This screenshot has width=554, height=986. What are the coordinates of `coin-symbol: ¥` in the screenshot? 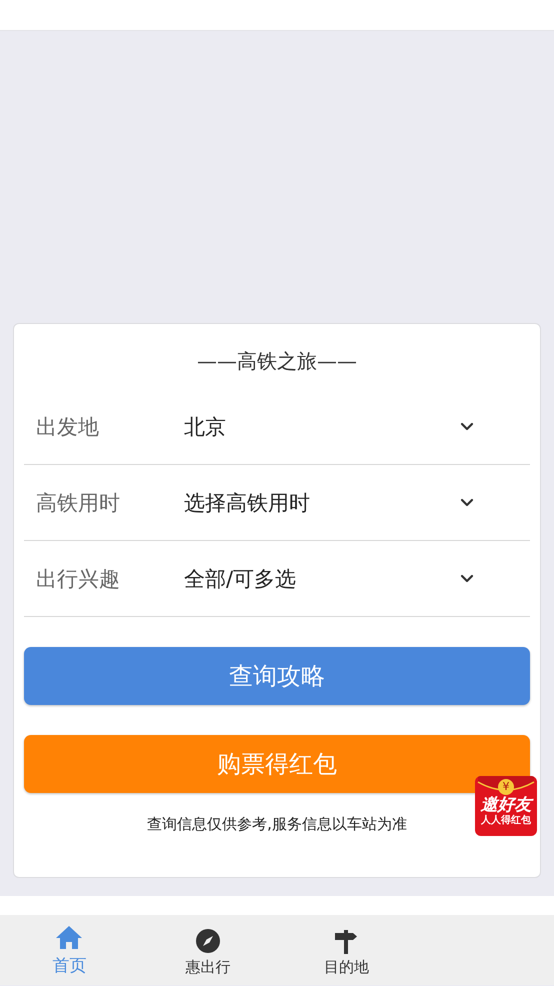 It's located at (506, 787).